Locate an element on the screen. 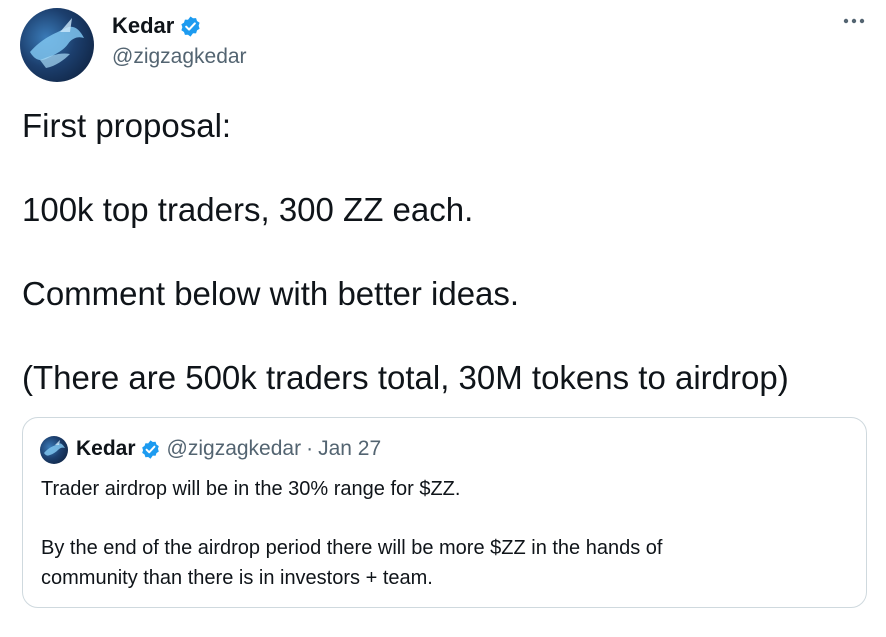  tweet-text-line-1: First proposal: is located at coordinates (127, 125).